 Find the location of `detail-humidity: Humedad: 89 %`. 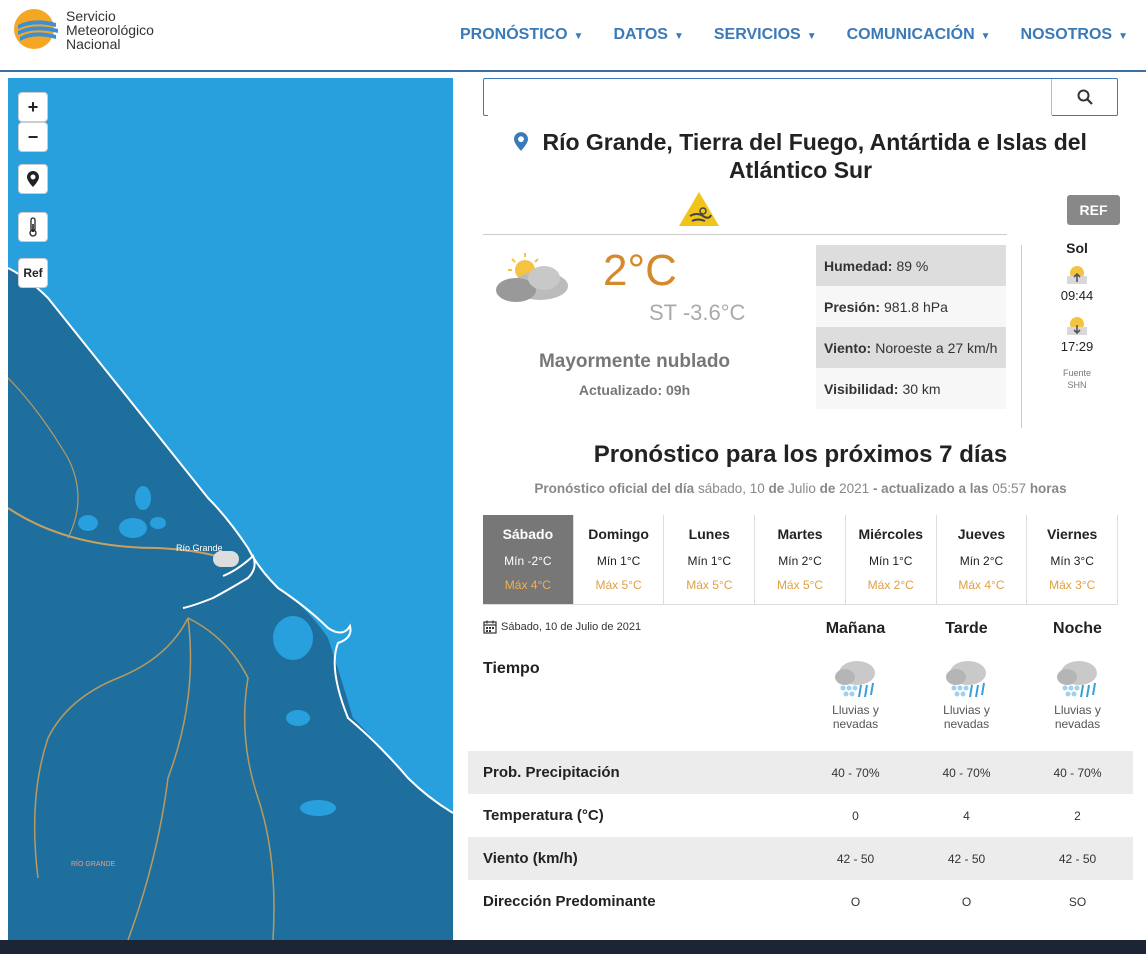

detail-humidity: Humedad: 89 % is located at coordinates (911, 265).